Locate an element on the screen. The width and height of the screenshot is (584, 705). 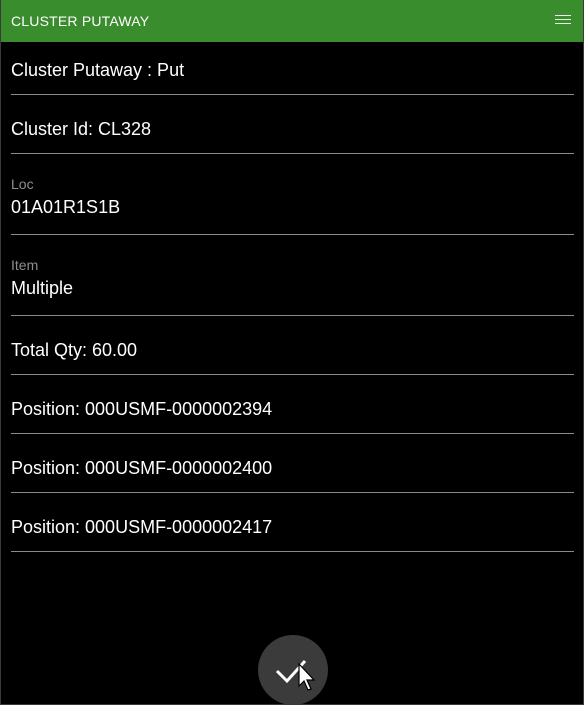
hamburger-menu-icon is located at coordinates (563, 21).